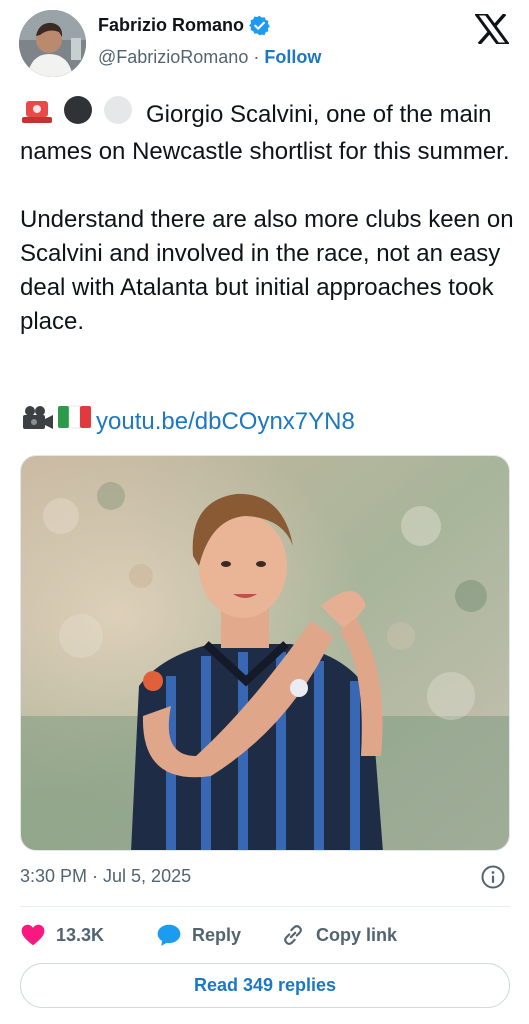 This screenshot has width=529, height=1024. I want to click on link-icon, so click(293, 935).